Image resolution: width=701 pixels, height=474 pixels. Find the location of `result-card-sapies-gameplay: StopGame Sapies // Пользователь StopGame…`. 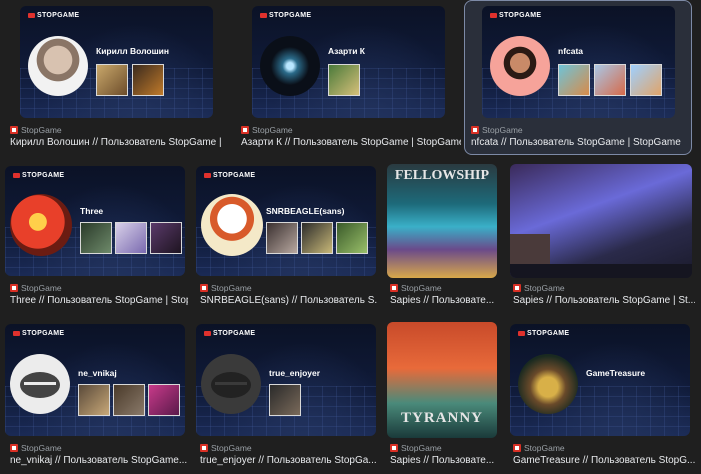

result-card-sapies-gameplay: StopGame Sapies // Пользователь StopGame… is located at coordinates (600, 235).